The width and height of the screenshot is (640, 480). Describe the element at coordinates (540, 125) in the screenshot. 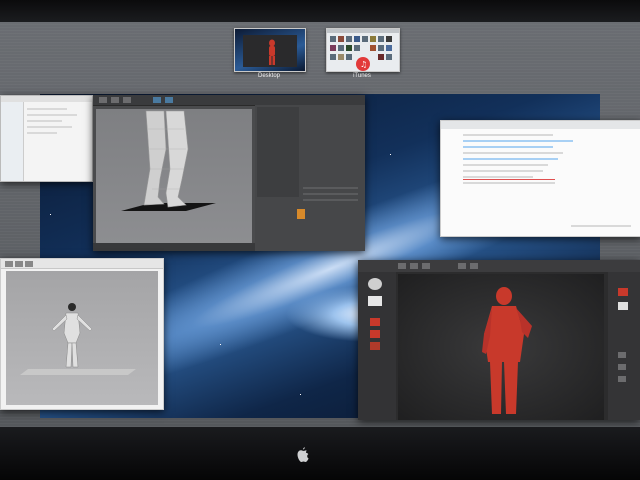

I see `itunes-titlebar` at that location.